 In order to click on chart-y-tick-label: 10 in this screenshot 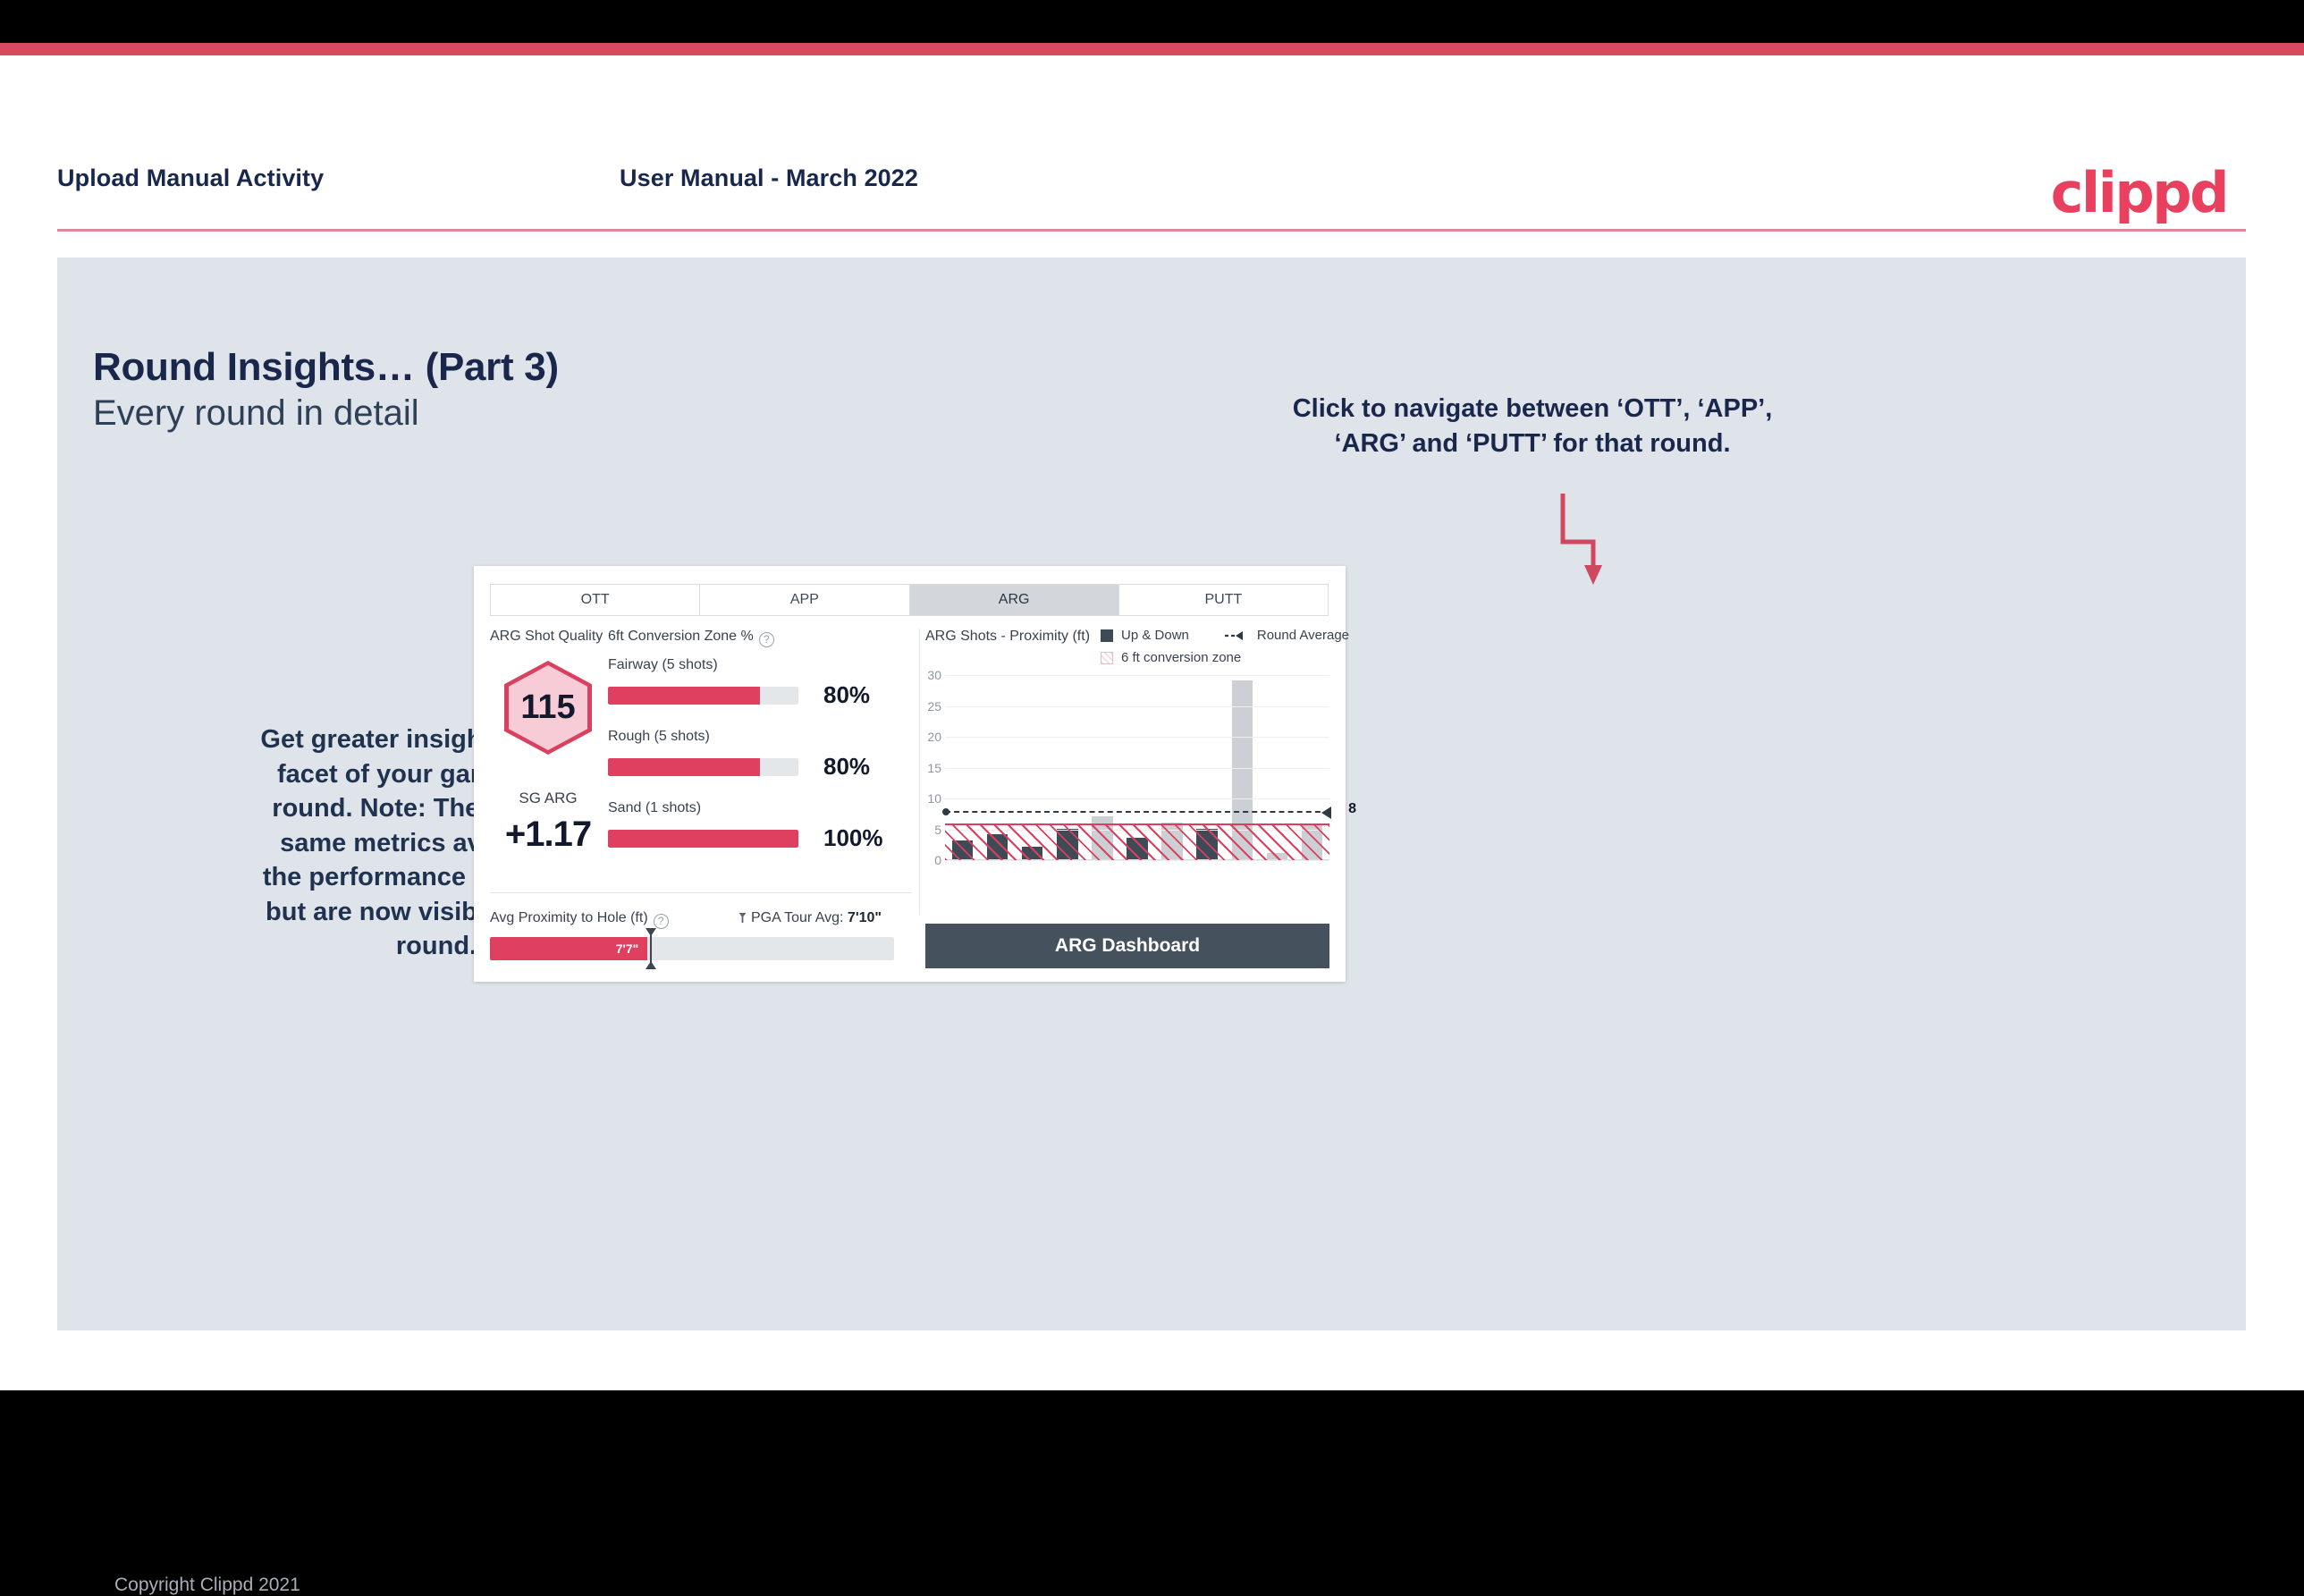, I will do `click(934, 799)`.